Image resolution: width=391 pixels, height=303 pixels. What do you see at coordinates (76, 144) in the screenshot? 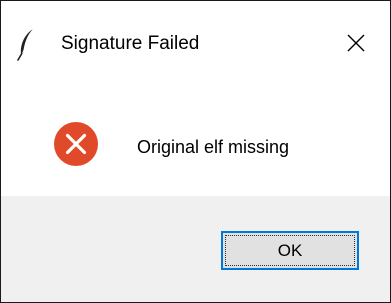
I see `error-icon` at bounding box center [76, 144].